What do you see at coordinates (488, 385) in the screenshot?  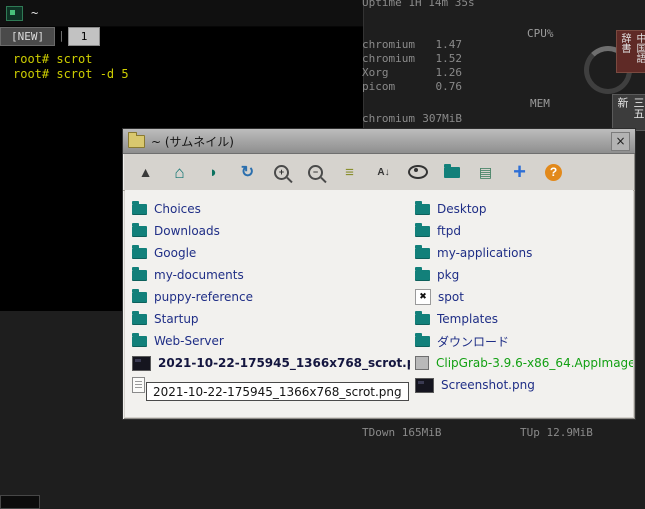 I see `file-label: Screenshot.png` at bounding box center [488, 385].